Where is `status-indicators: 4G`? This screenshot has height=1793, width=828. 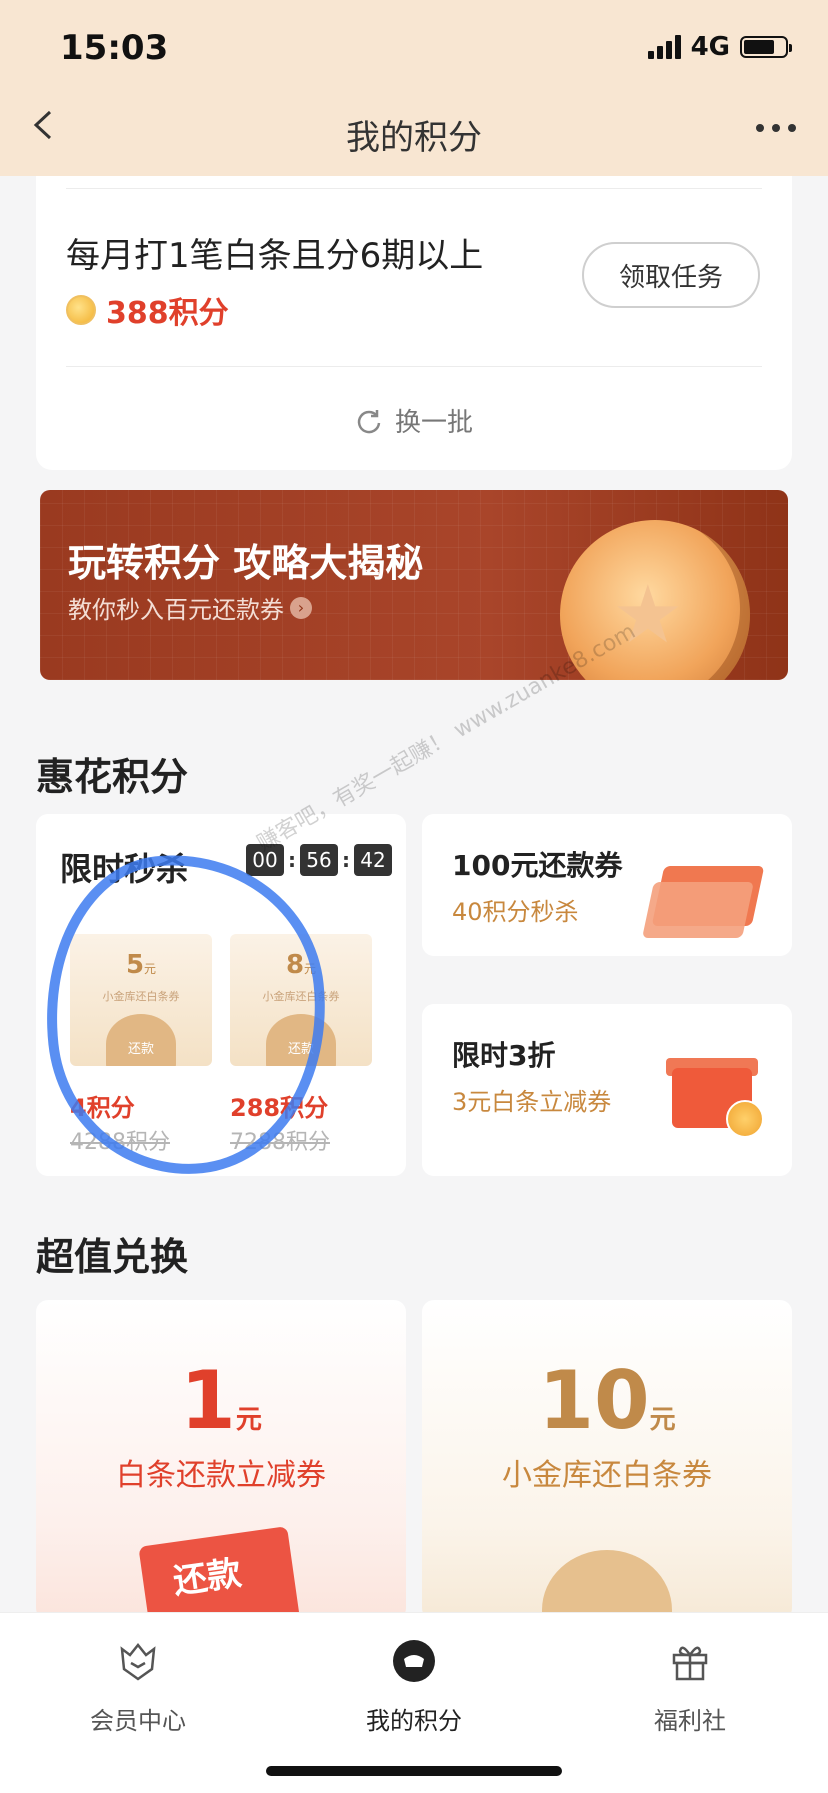
status-indicators: 4G is located at coordinates (719, 47).